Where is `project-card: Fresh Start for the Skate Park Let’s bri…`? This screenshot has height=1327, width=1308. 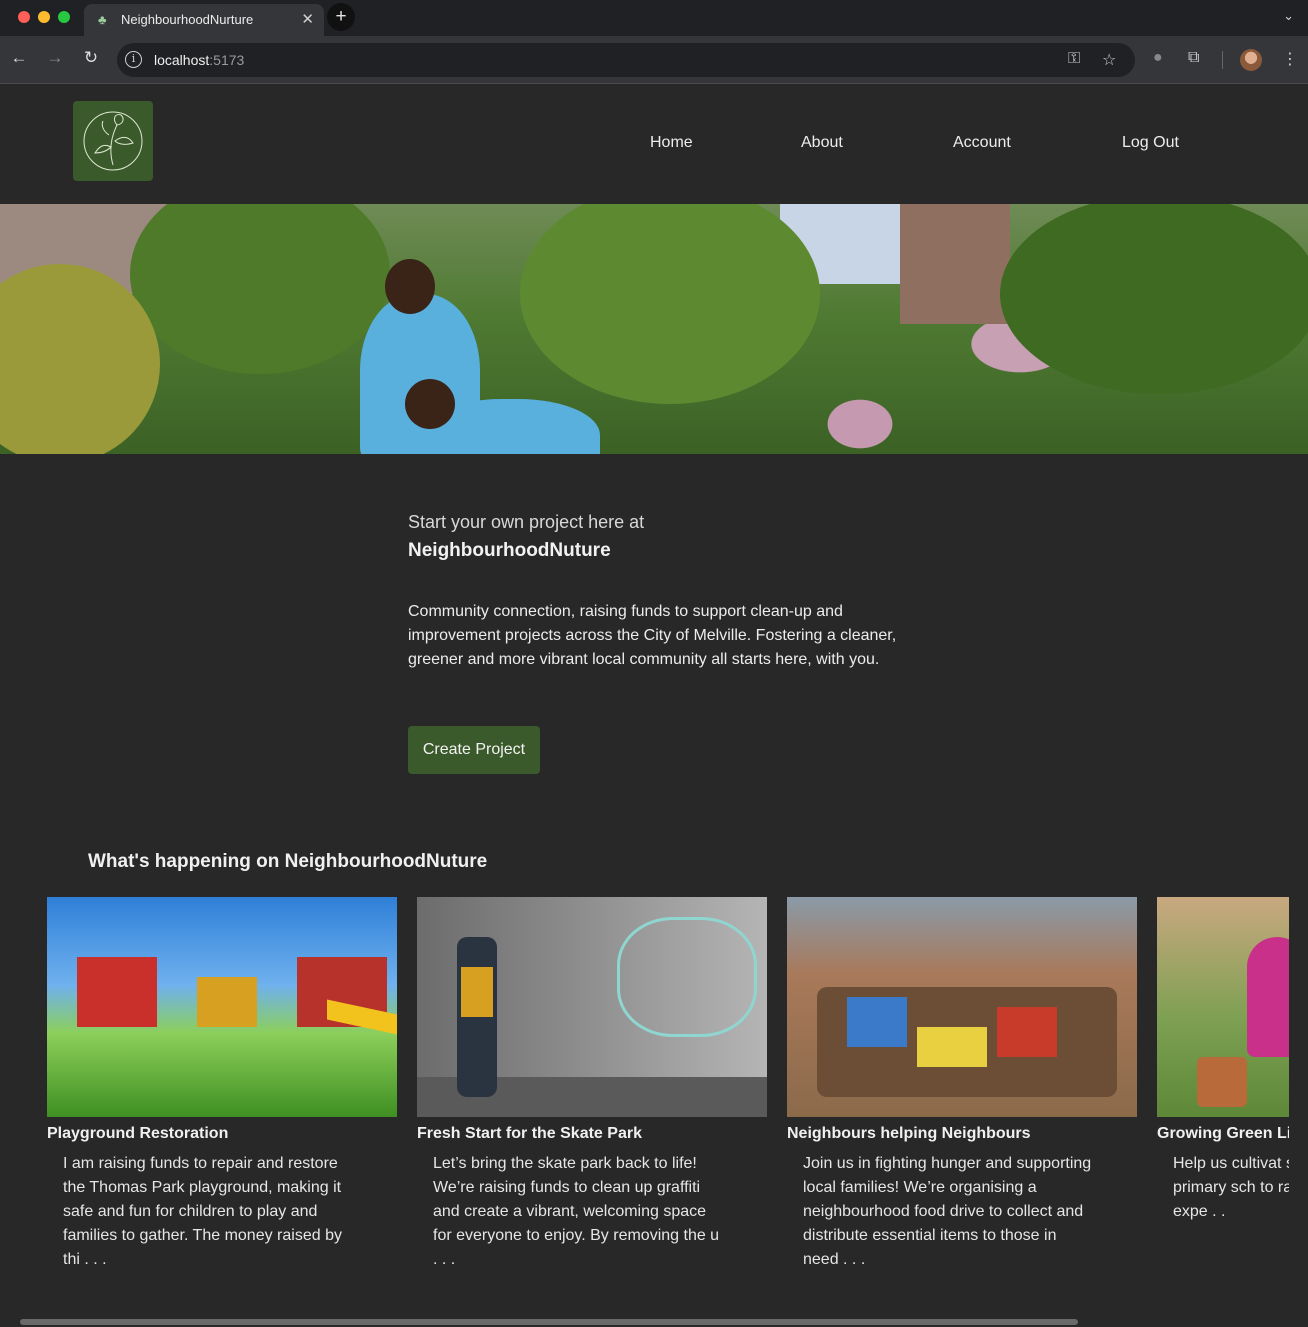 project-card: Fresh Start for the Skate Park Let’s bri… is located at coordinates (592, 1097).